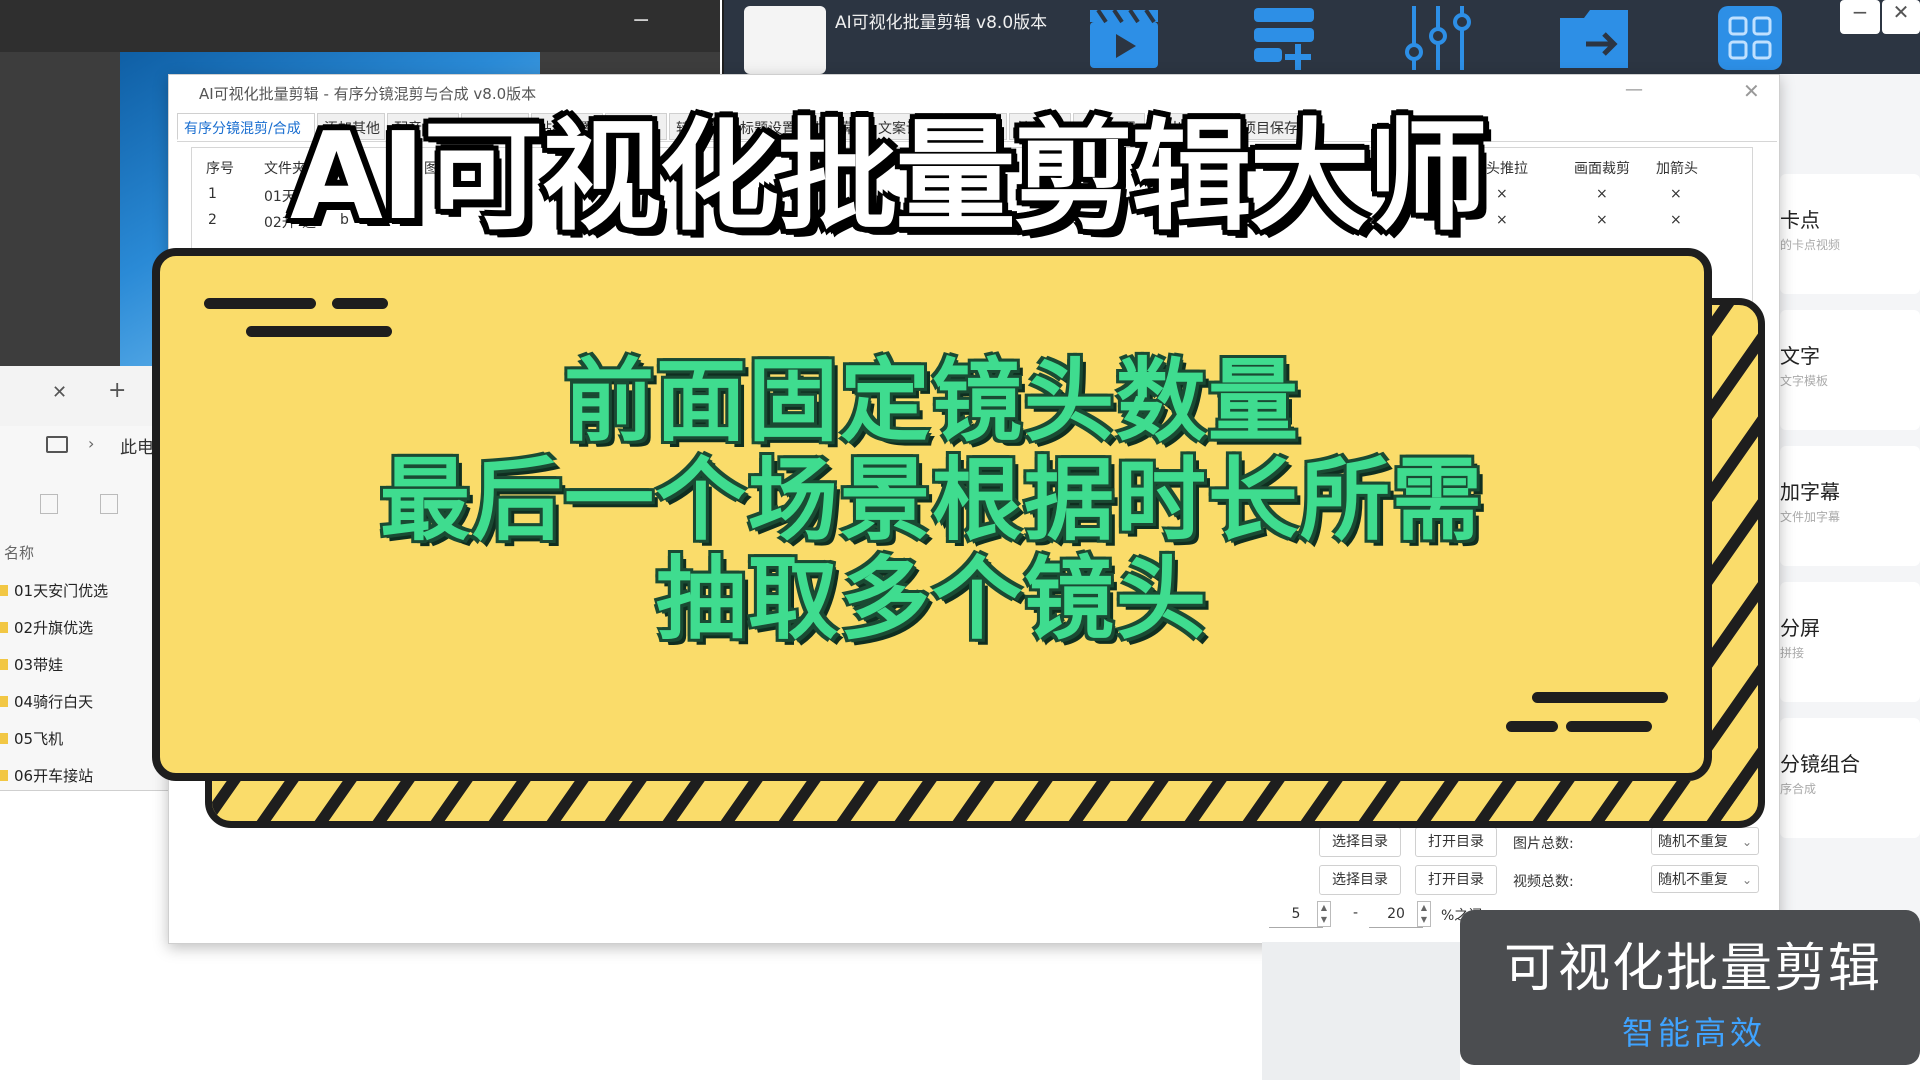  I want to click on rename-icon, so click(109, 504).